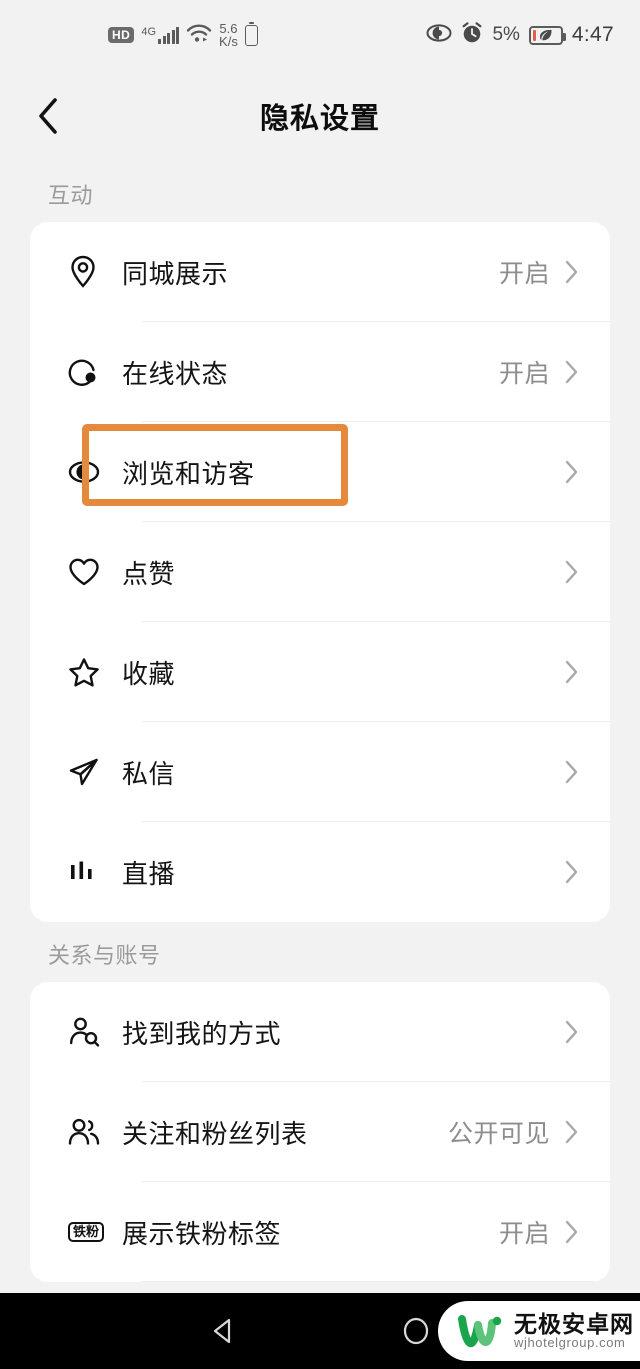 Image resolution: width=640 pixels, height=1369 pixels. What do you see at coordinates (202, 1033) in the screenshot?
I see `row-label: 找到我的方式` at bounding box center [202, 1033].